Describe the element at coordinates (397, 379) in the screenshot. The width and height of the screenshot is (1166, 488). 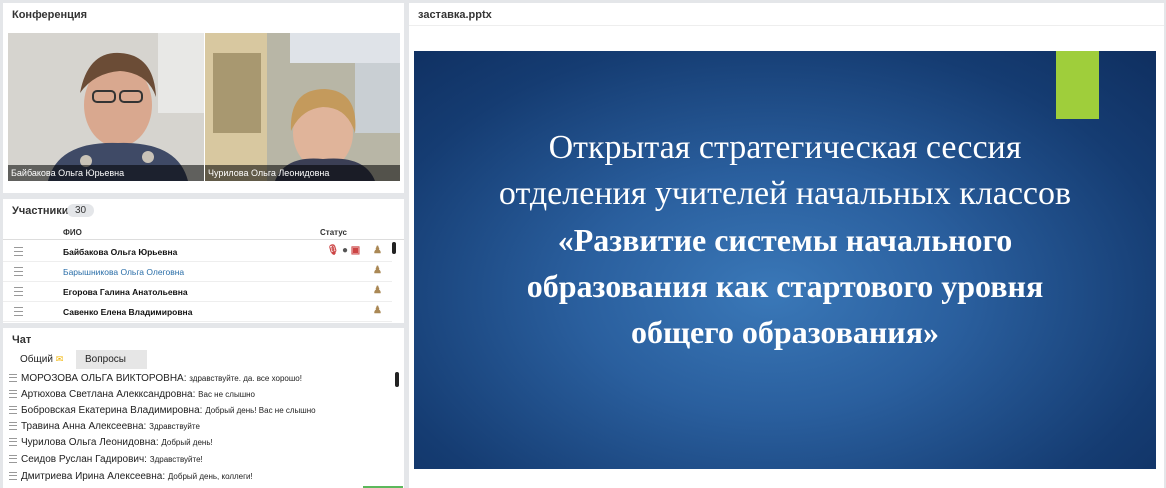
I see `chat-scrollbar` at that location.